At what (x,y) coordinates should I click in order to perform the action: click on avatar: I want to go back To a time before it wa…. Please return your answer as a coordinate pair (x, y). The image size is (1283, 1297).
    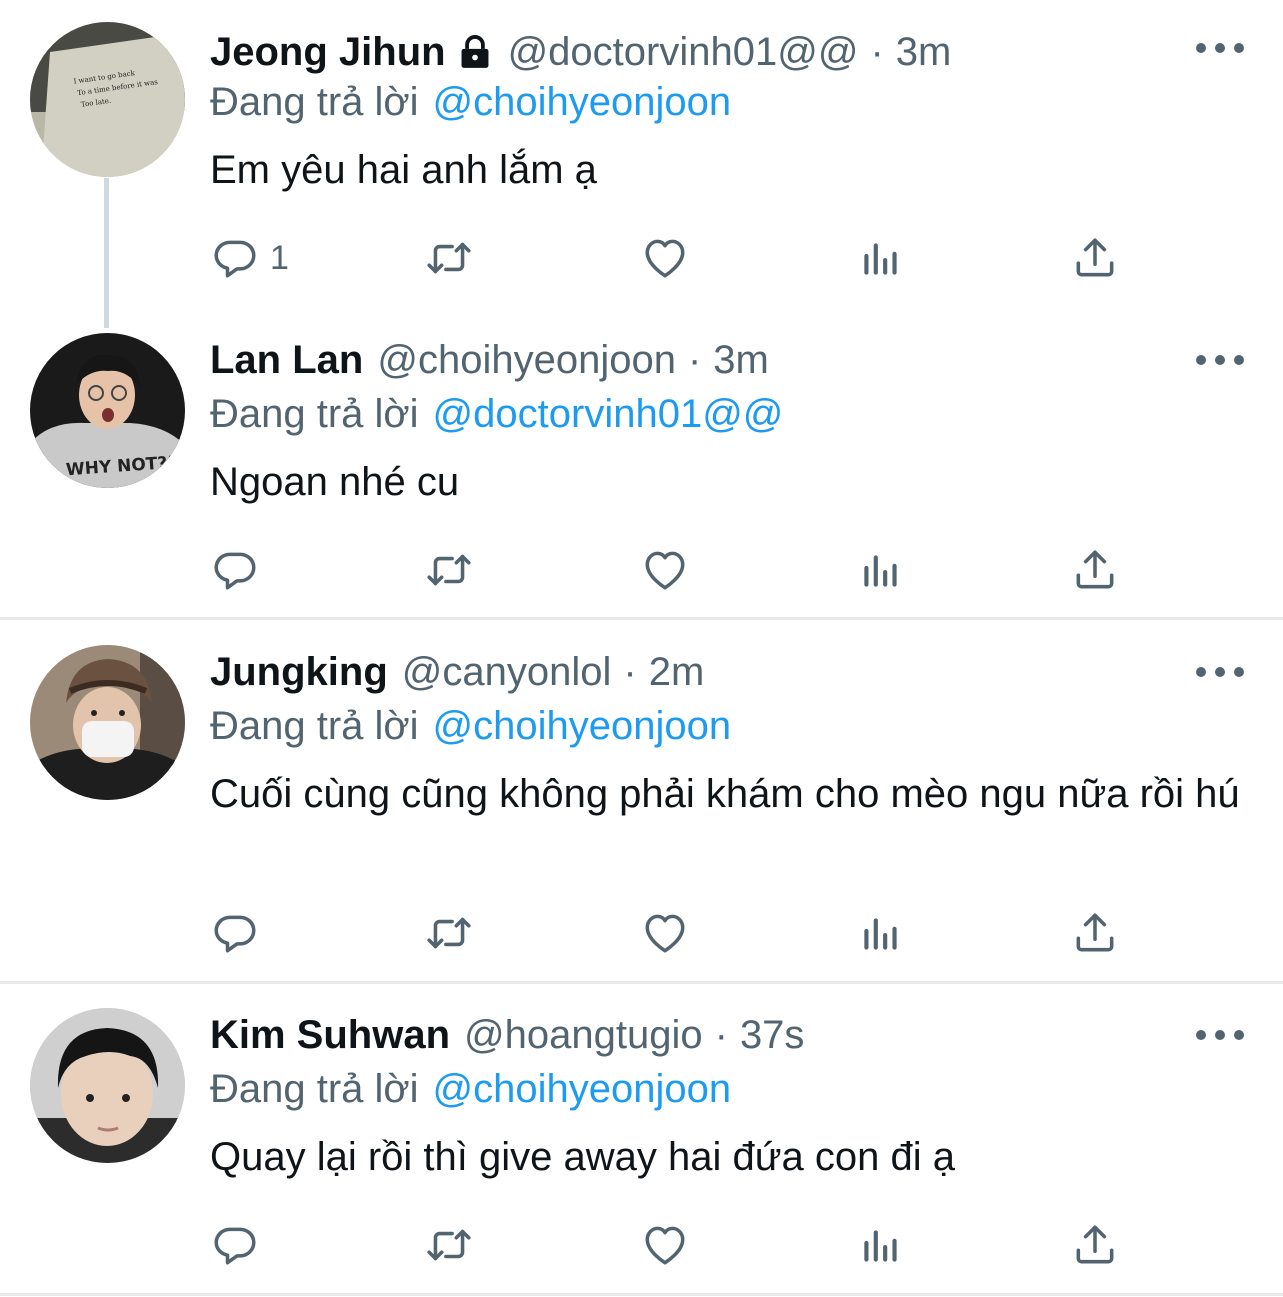
    Looking at the image, I should click on (107, 99).